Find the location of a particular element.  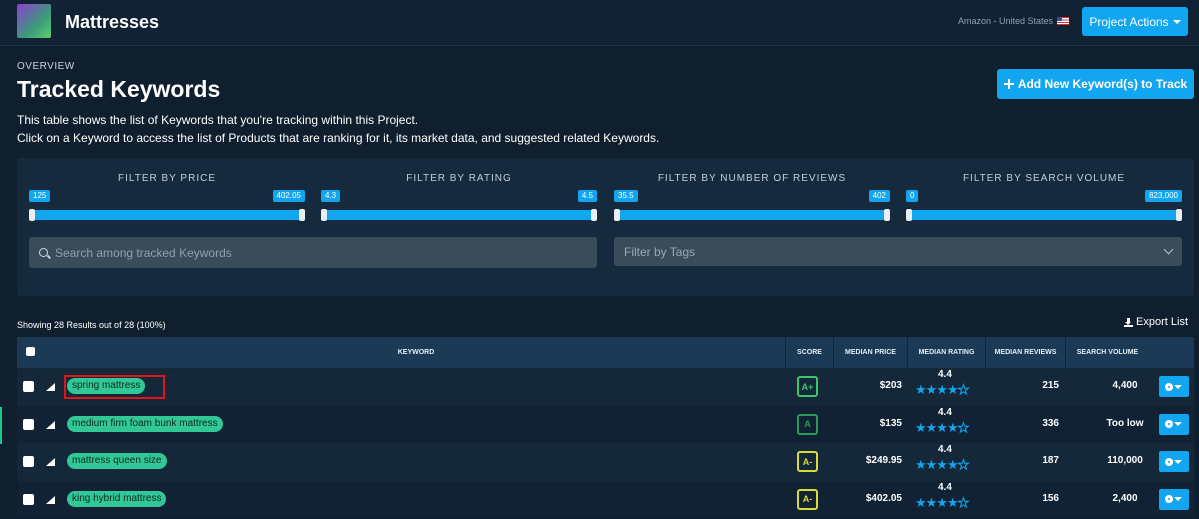

median-rating-header: MEDIAN RATING is located at coordinates (946, 352).